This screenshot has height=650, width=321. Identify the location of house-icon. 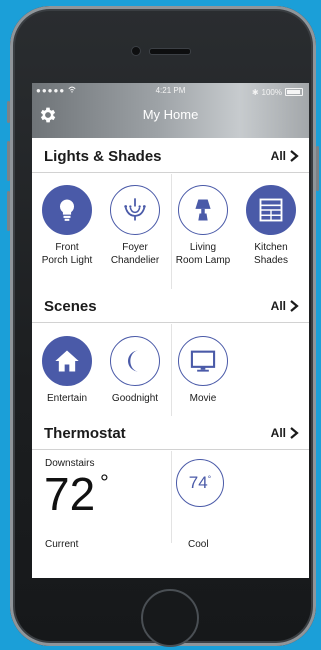
(67, 361).